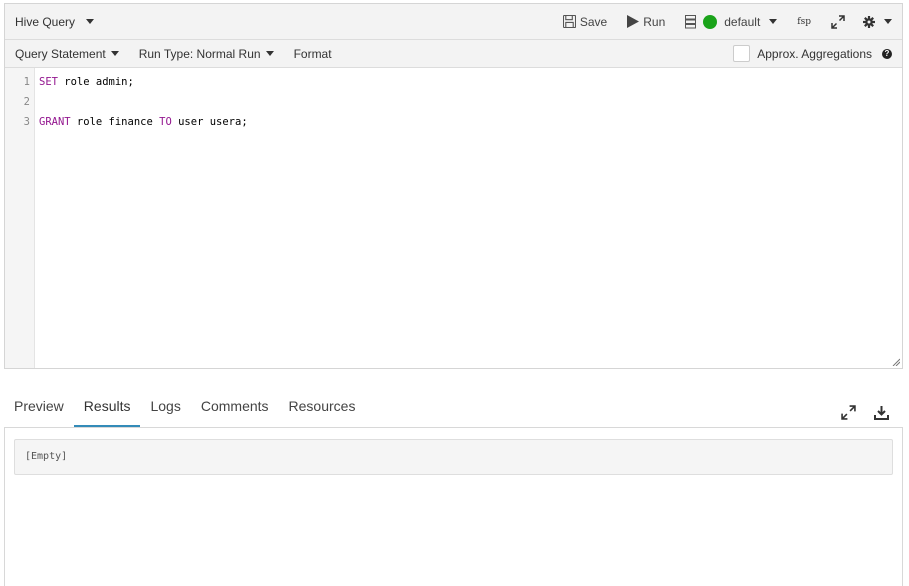 This screenshot has height=586, width=909. What do you see at coordinates (95, 82) in the screenshot?
I see `sql-text: role admin;` at bounding box center [95, 82].